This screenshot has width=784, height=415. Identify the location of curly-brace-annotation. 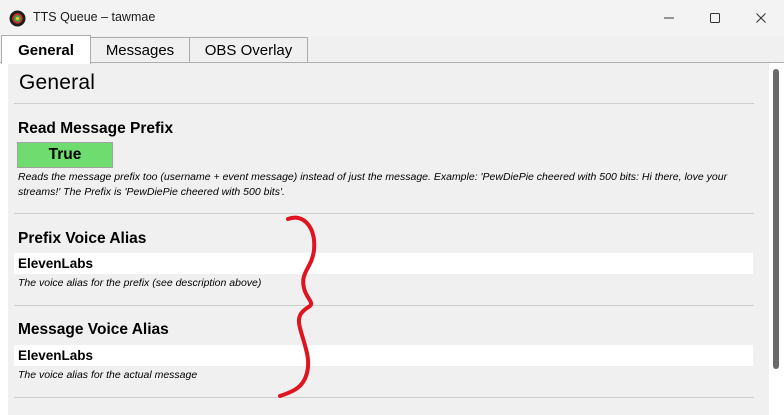
(297, 306).